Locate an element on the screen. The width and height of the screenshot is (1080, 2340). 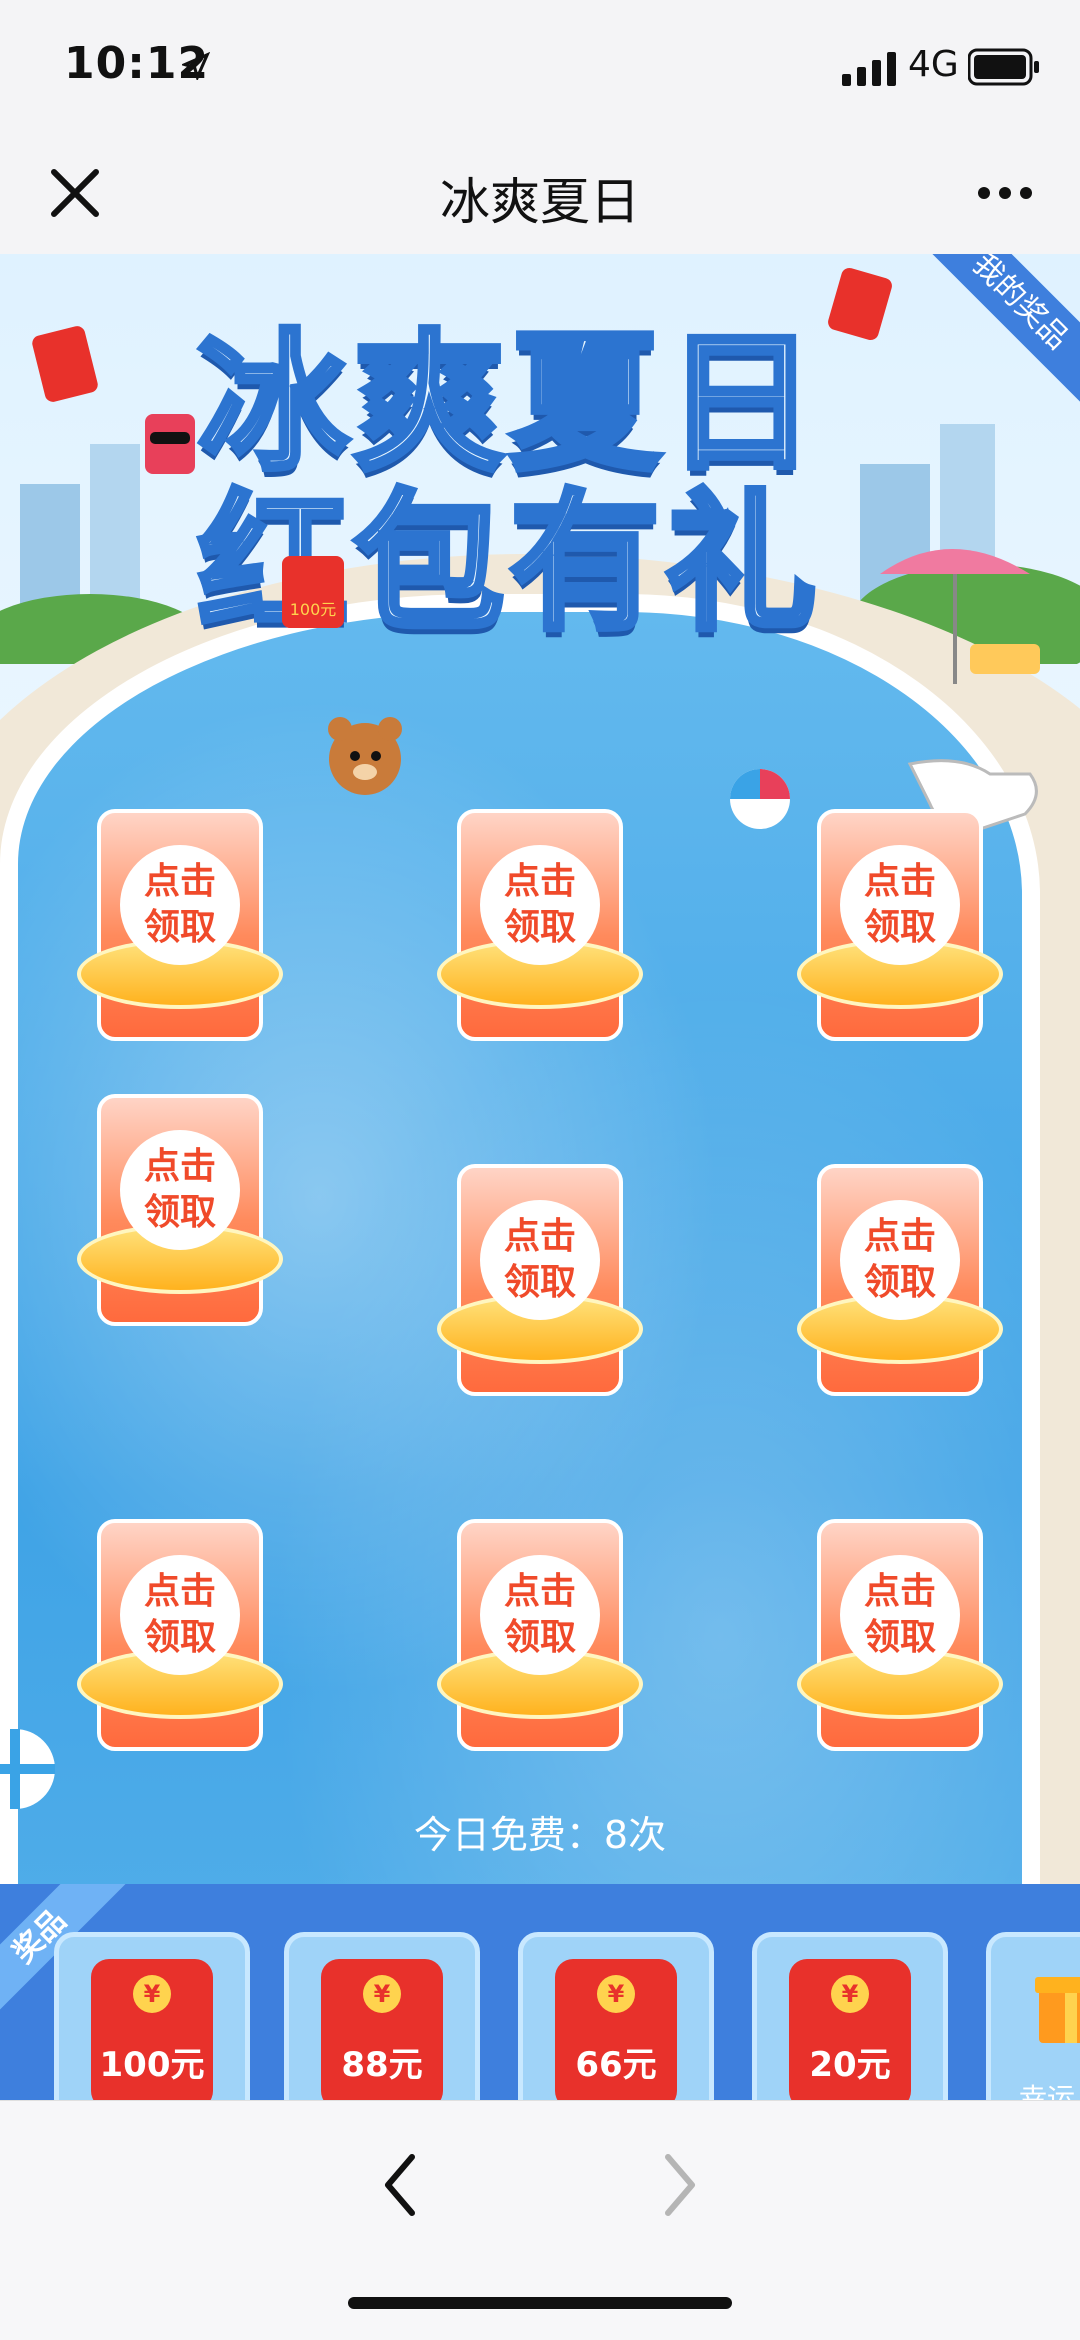
home-indicator is located at coordinates (540, 2303).